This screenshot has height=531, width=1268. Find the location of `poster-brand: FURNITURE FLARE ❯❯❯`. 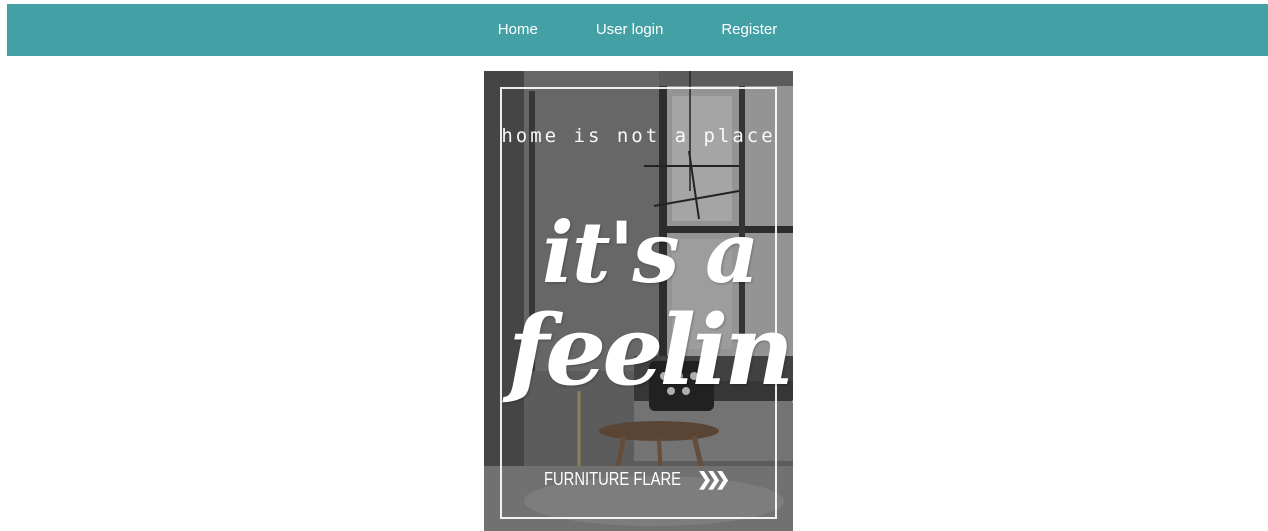

poster-brand: FURNITURE FLARE ❯❯❯ is located at coordinates (637, 479).